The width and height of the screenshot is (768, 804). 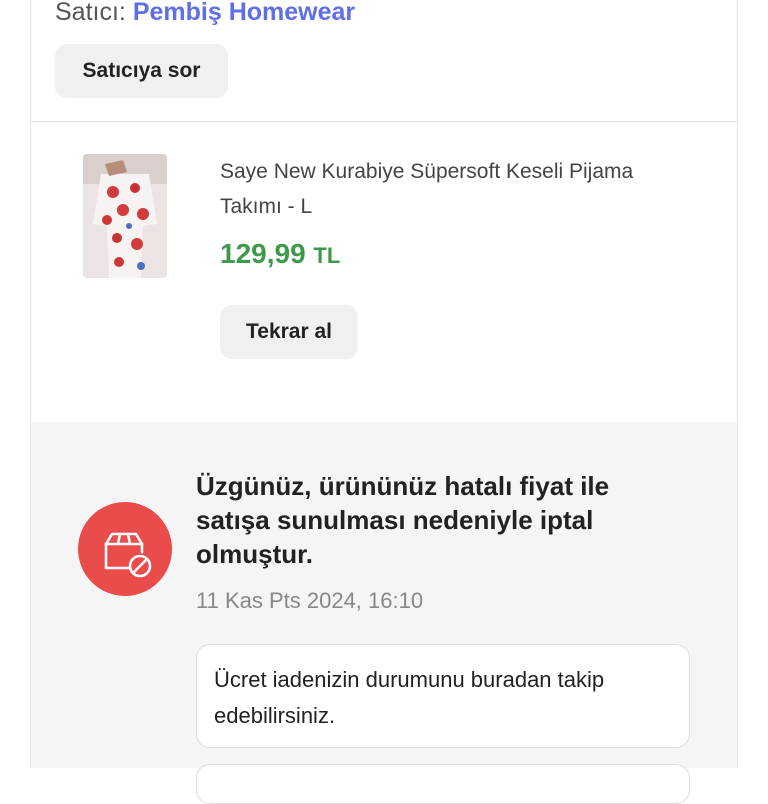 I want to click on price-amount: 129,99, so click(x=263, y=253).